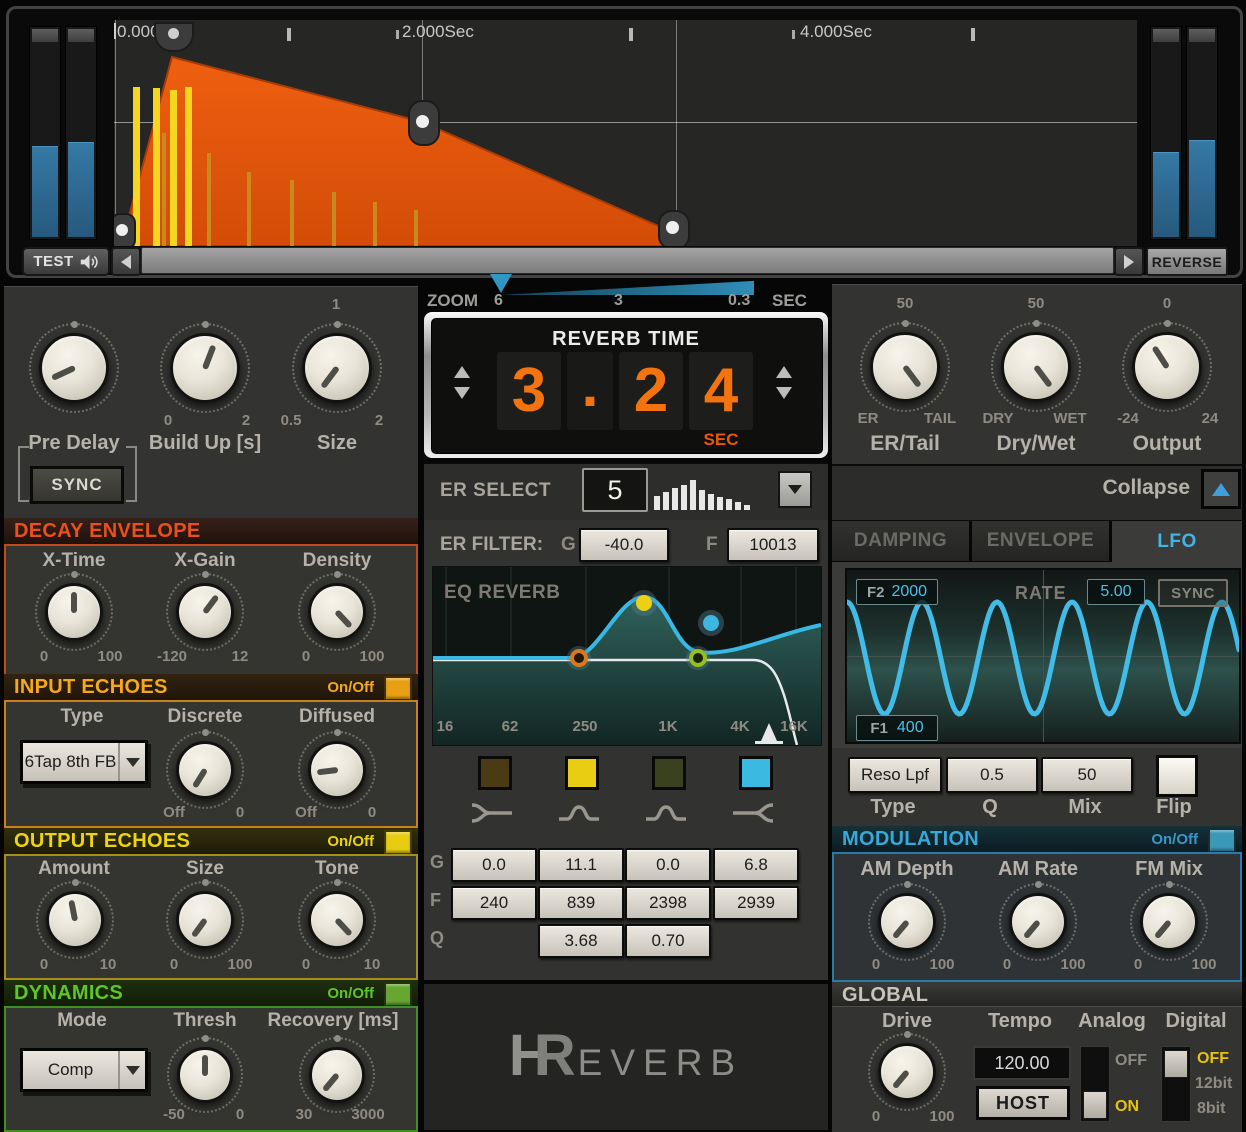 Image resolution: width=1246 pixels, height=1132 pixels. Describe the element at coordinates (668, 903) in the screenshot. I see `band3-freq-field: 2398` at that location.